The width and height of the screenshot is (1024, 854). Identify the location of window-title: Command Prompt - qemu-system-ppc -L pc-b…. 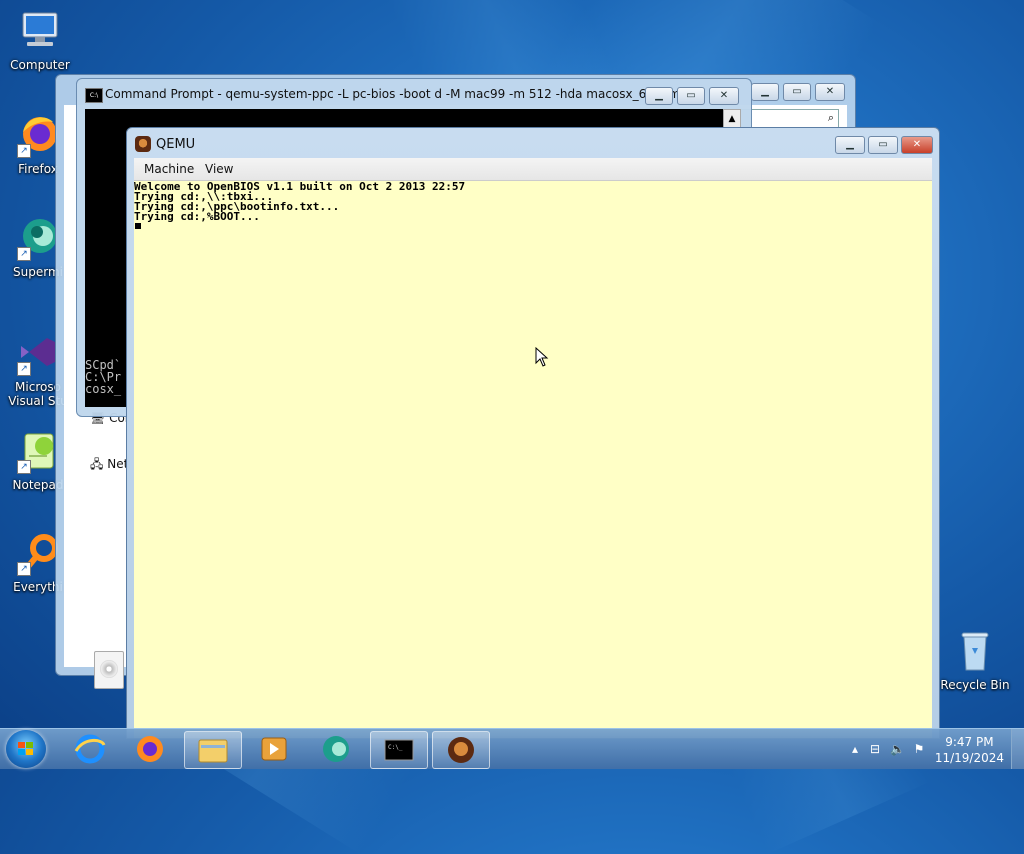
(398, 94).